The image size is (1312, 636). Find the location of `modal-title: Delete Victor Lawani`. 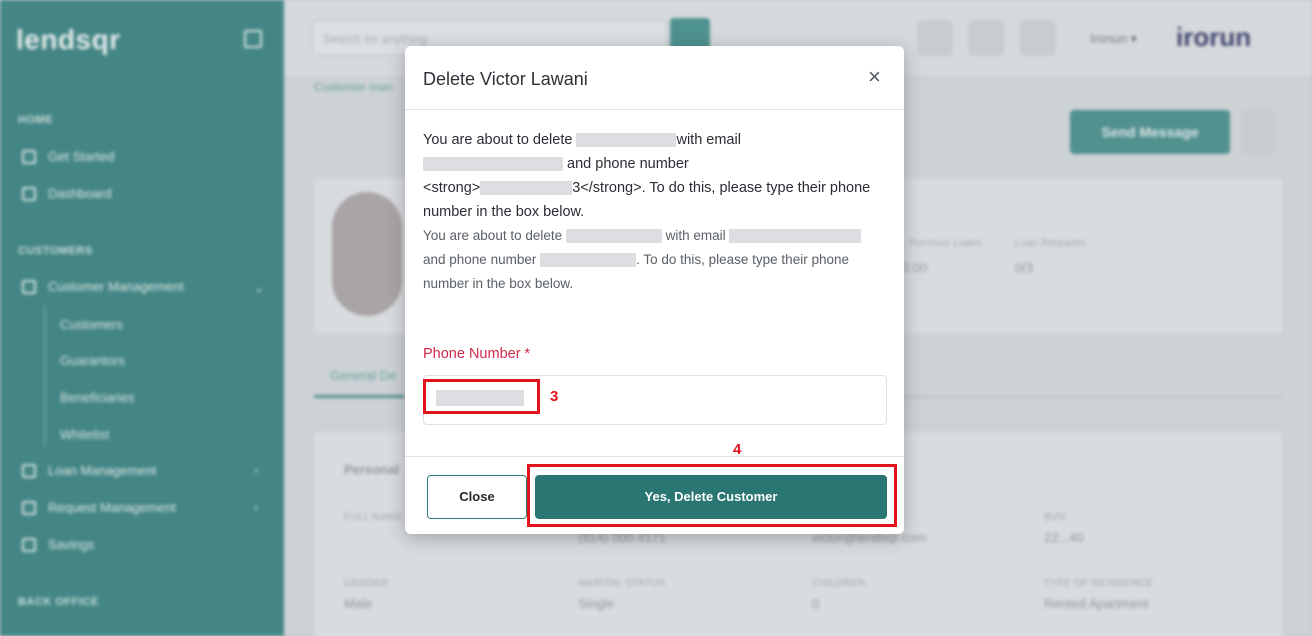

modal-title: Delete Victor Lawani is located at coordinates (505, 79).